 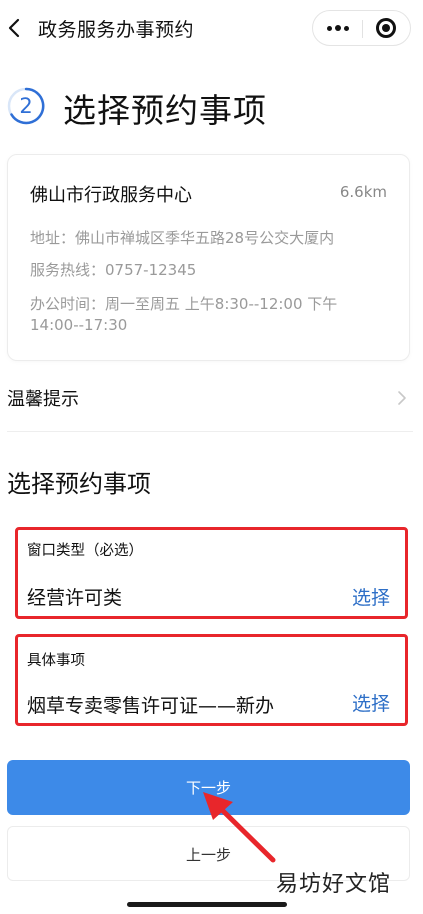 I want to click on tips-row: 温馨提示, so click(x=210, y=404).